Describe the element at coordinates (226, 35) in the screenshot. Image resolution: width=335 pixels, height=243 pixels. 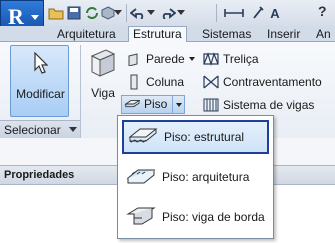
I see `tab-sistemas: Sistemas` at that location.